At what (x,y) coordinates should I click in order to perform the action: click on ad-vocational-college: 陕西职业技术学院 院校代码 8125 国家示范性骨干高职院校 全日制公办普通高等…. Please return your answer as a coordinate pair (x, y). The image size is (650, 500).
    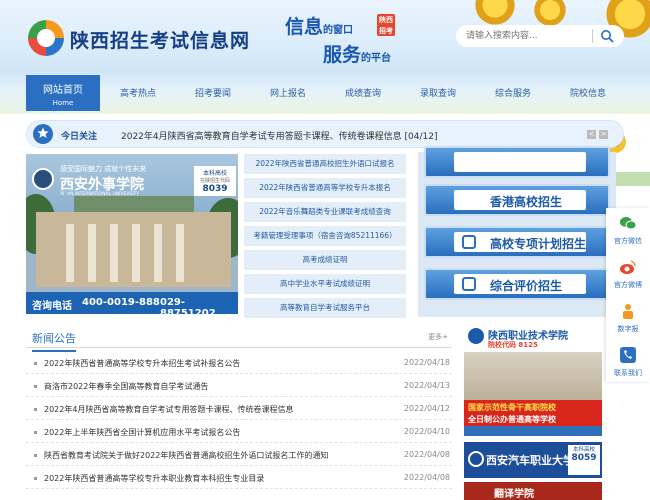
    Looking at the image, I should click on (533, 380).